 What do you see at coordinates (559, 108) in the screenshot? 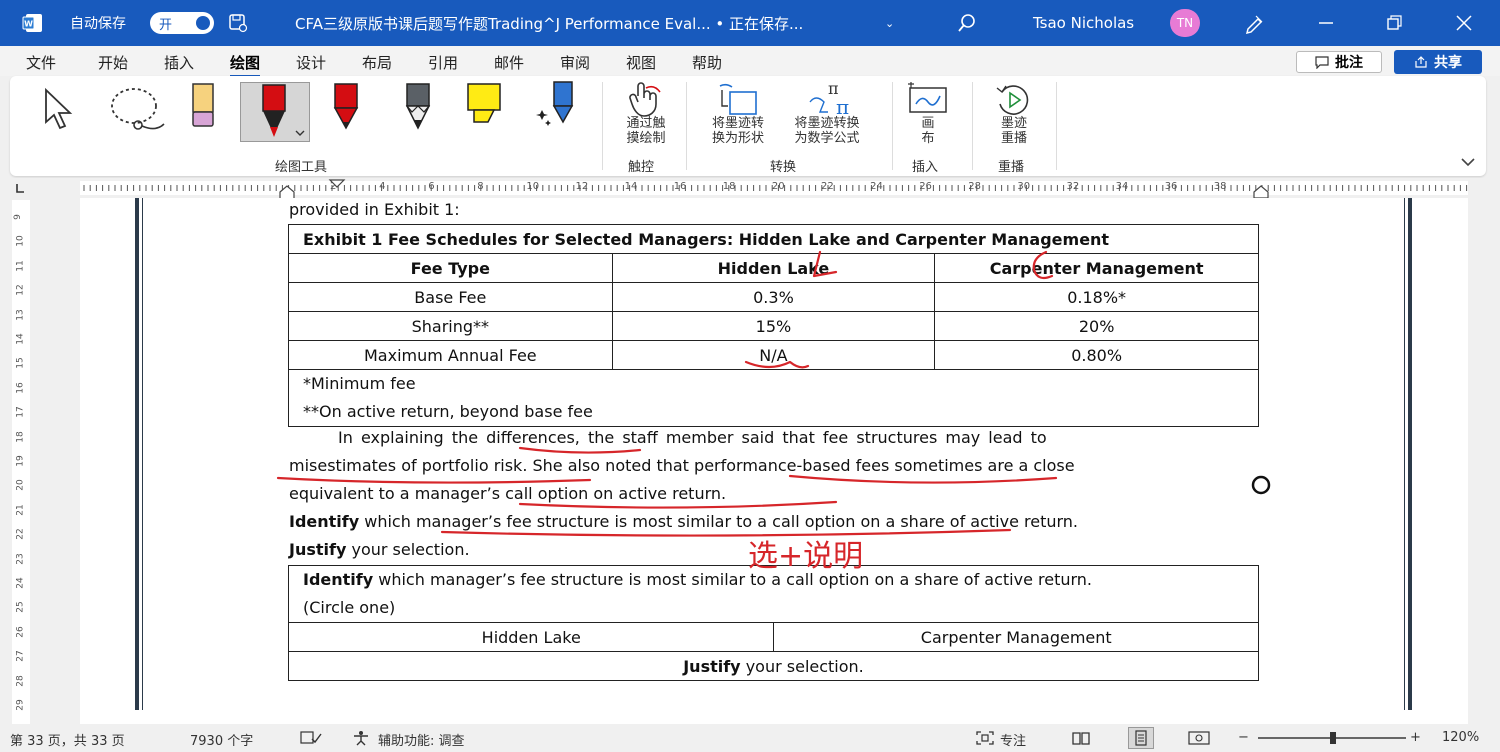
I see `effects-pen-icon` at bounding box center [559, 108].